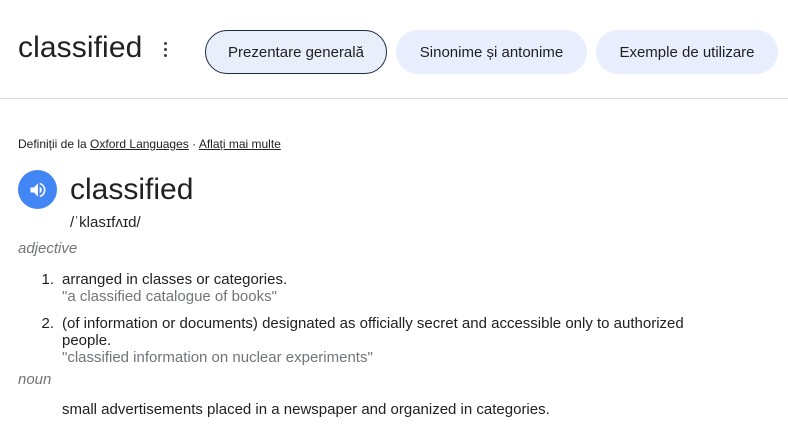 The height and width of the screenshot is (432, 788). What do you see at coordinates (132, 189) in the screenshot?
I see `headword: classified` at bounding box center [132, 189].